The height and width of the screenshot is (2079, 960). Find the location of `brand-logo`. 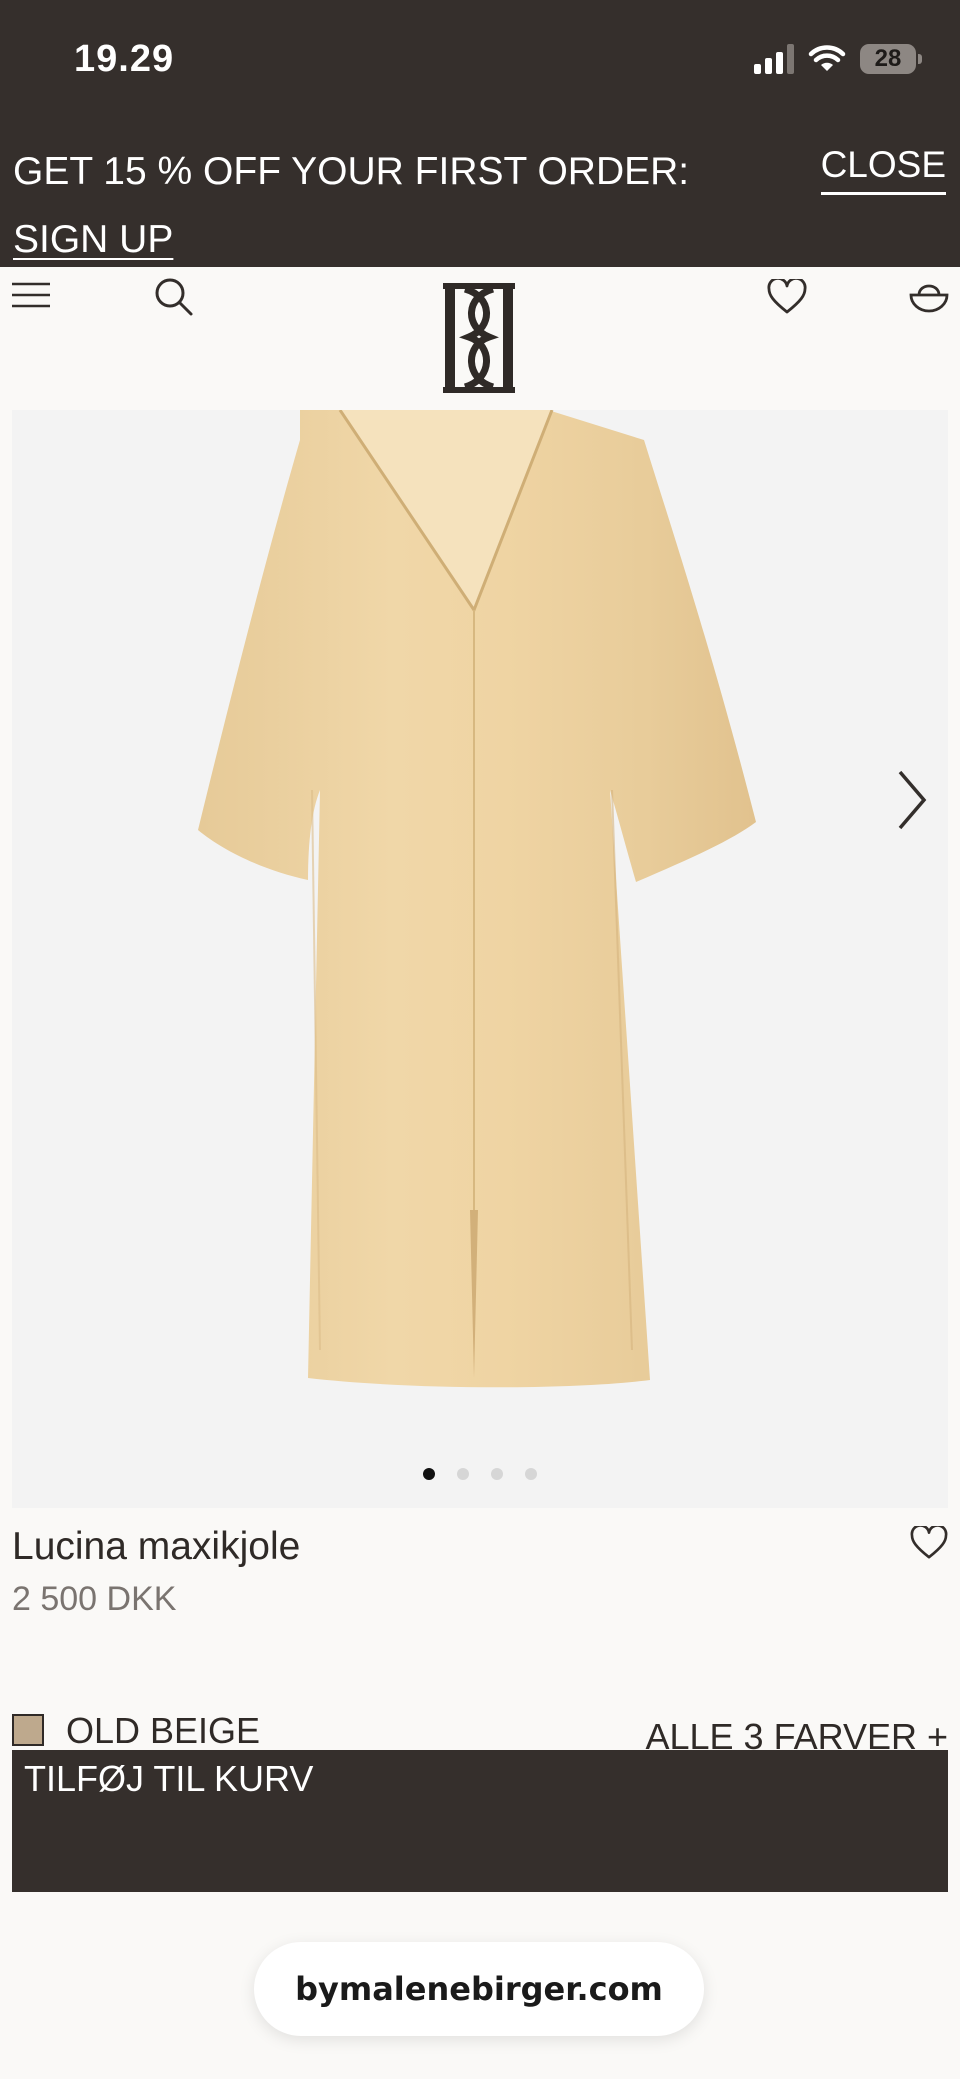

brand-logo is located at coordinates (479, 338).